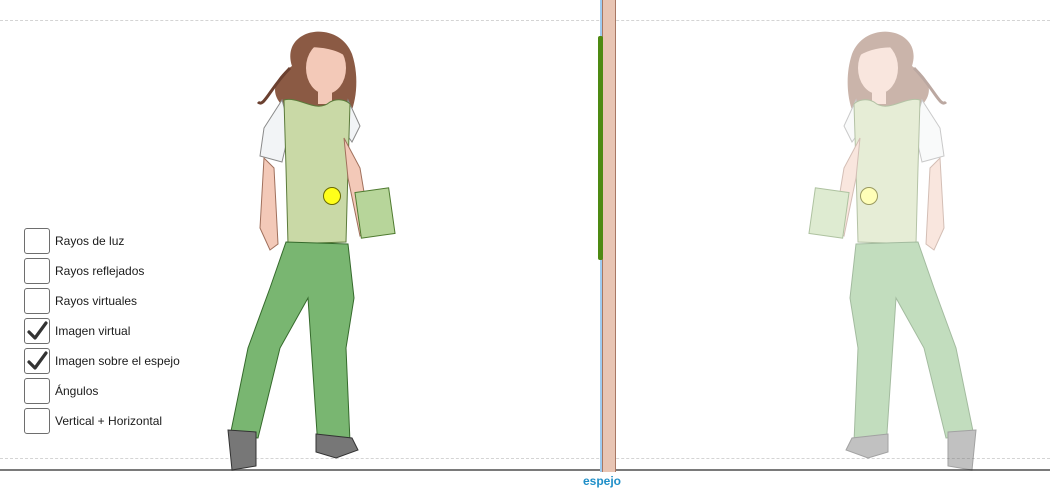 The width and height of the screenshot is (1050, 500). I want to click on object-point, so click(332, 196).